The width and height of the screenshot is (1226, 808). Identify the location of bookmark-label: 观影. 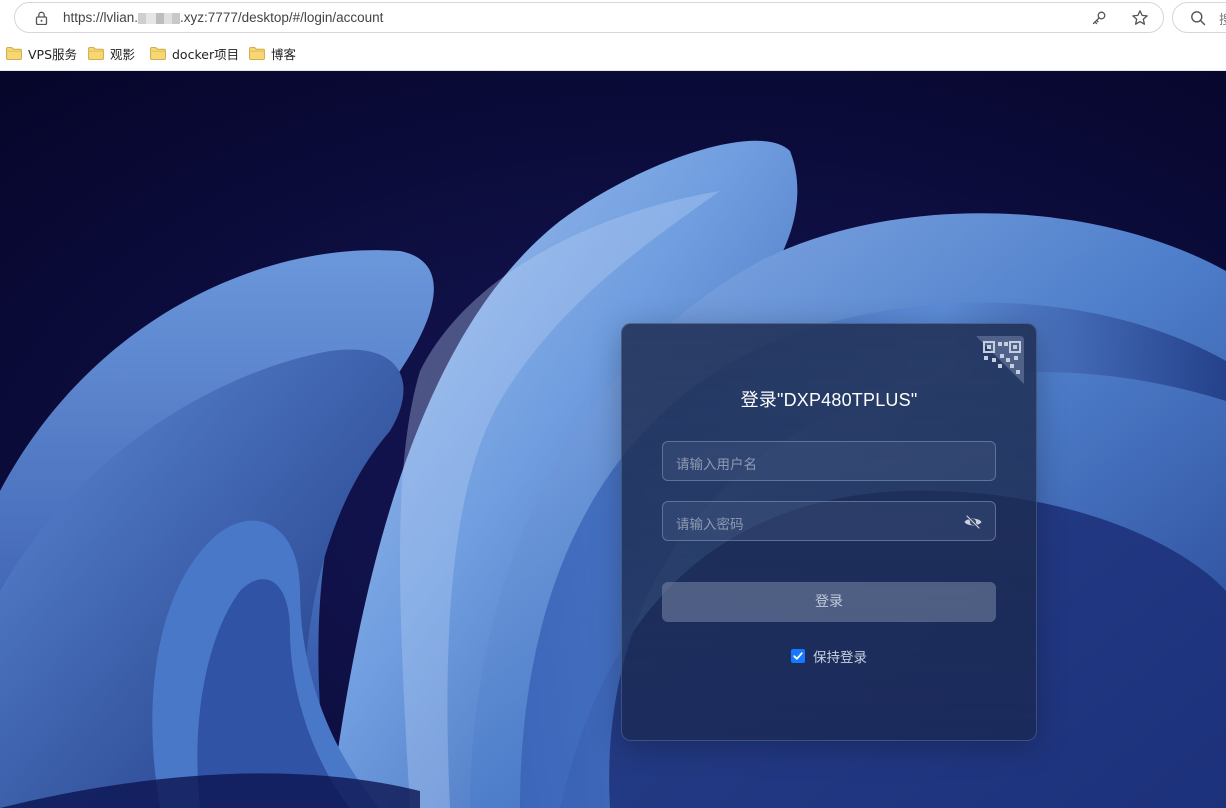
(123, 54).